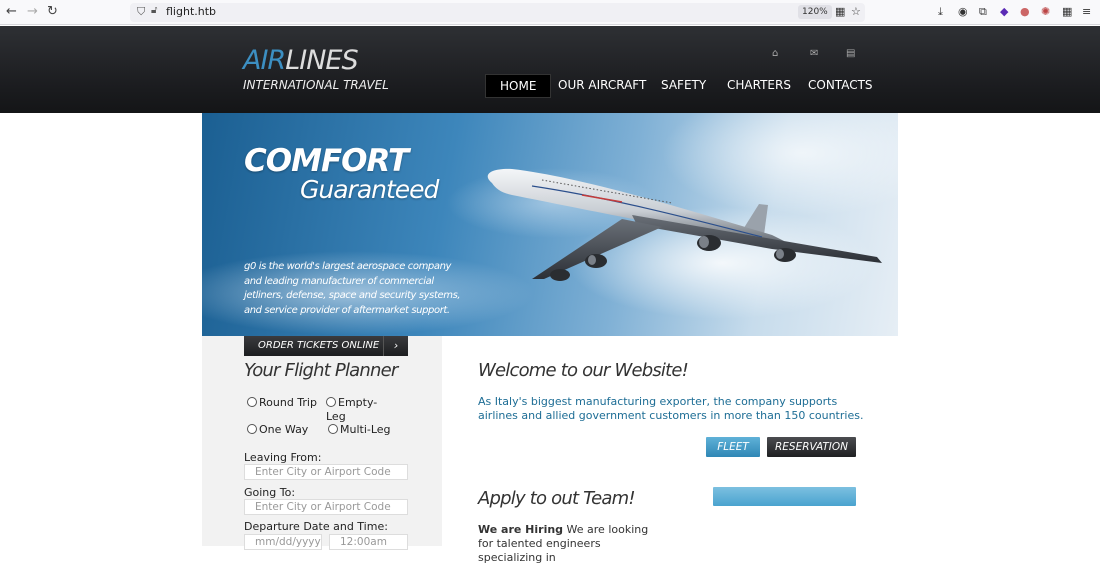  What do you see at coordinates (840, 11) in the screenshot?
I see `extensions-grid-icon: ▦` at bounding box center [840, 11].